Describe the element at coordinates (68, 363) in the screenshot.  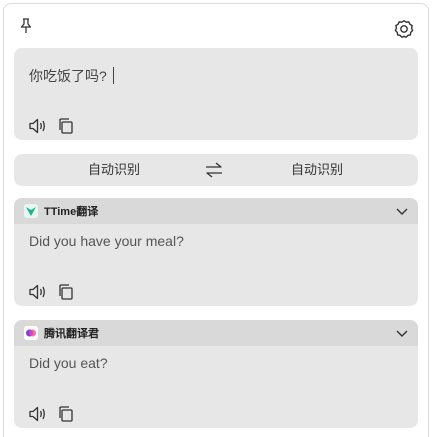
I see `translation-text: Did you eat?` at that location.